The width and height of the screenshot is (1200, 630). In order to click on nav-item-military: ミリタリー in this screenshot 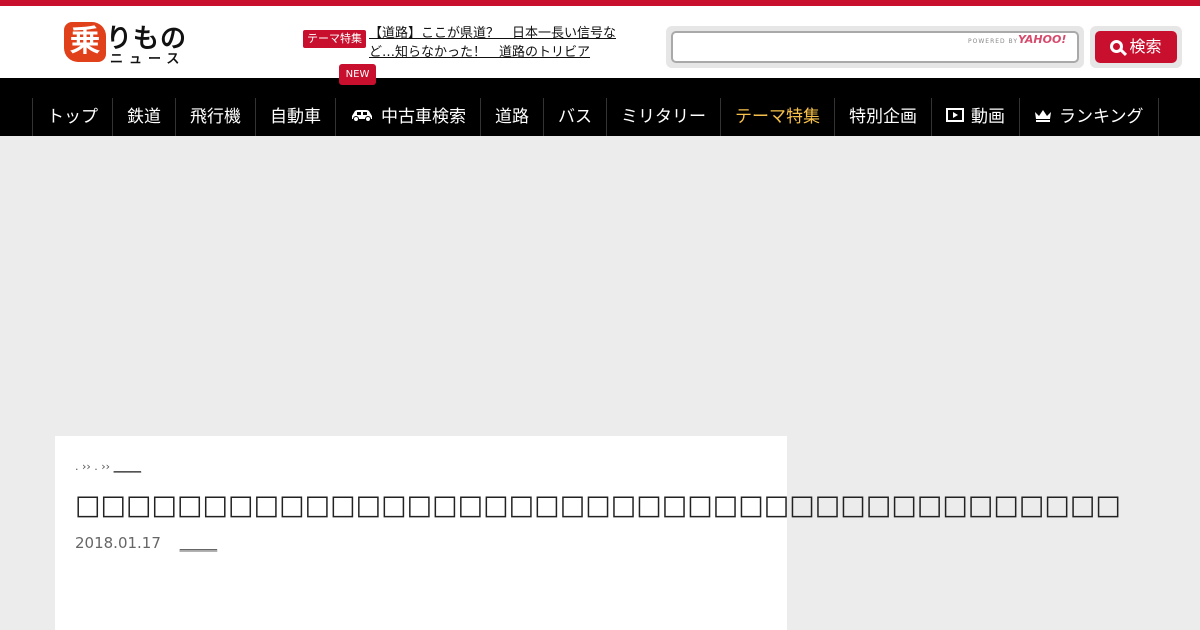, I will do `click(663, 117)`.